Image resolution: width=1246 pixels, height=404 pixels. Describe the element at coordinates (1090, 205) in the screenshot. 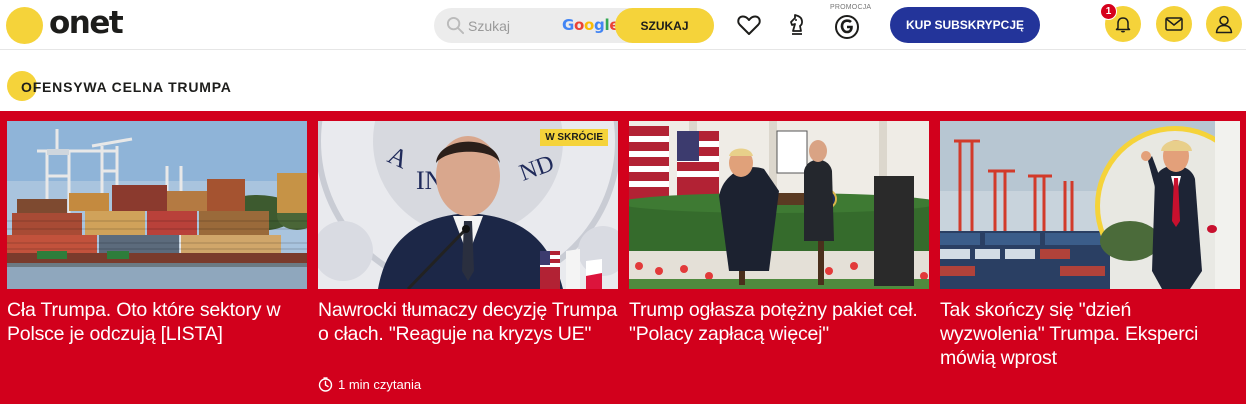

I see `article-image-port-trump` at that location.